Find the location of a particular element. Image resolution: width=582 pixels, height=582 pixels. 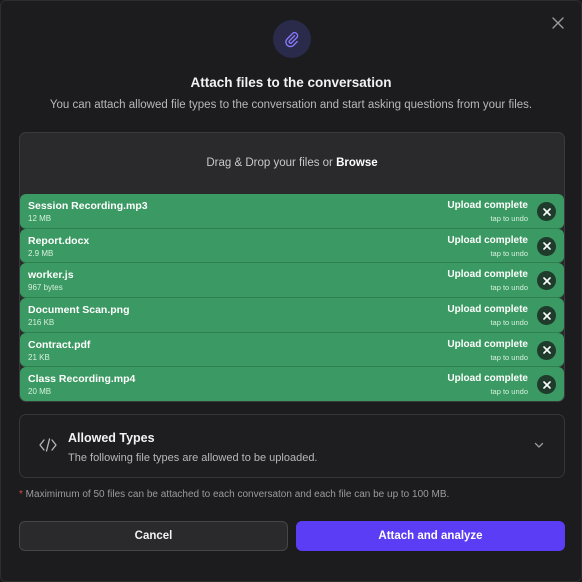

attach-and-analyze-button: Attach and analyze is located at coordinates (430, 536).